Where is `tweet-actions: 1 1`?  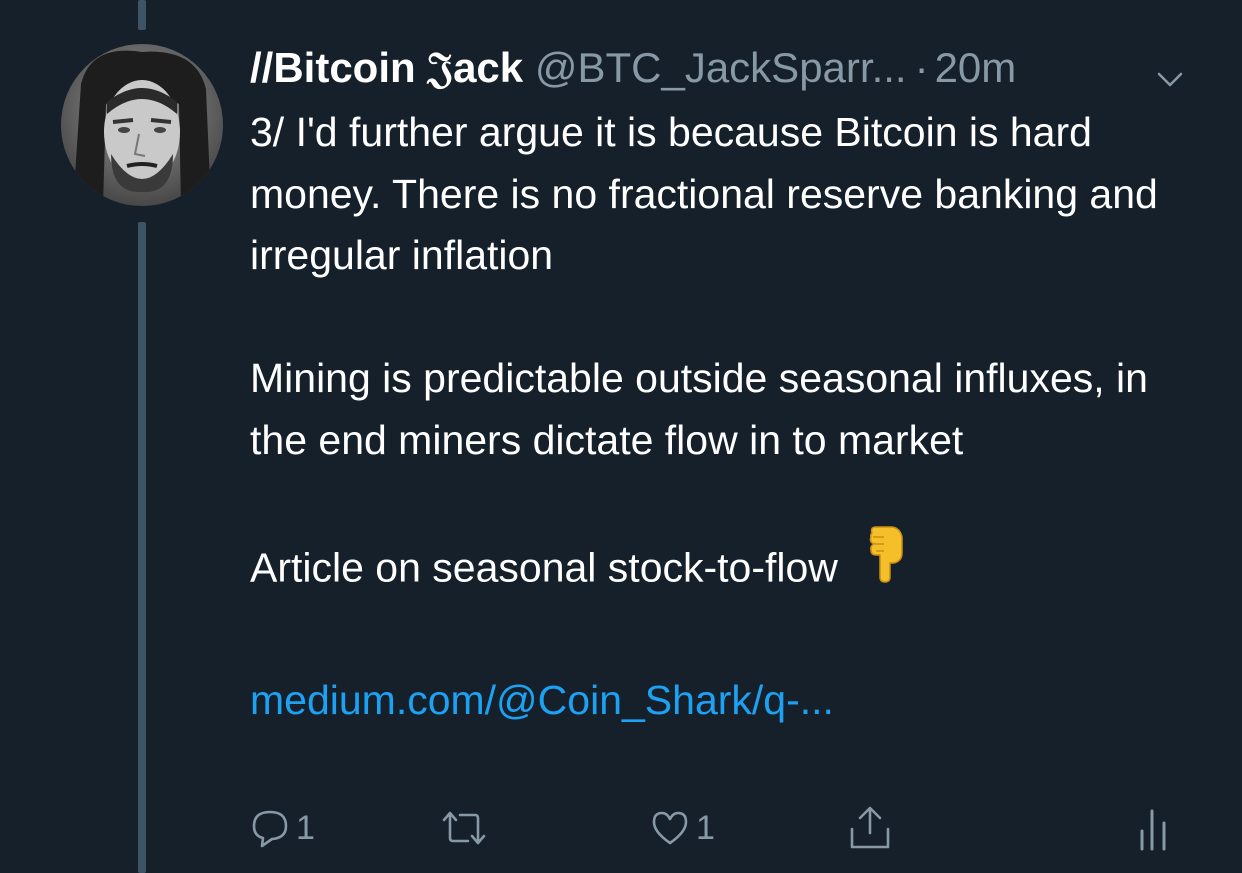 tweet-actions: 1 1 is located at coordinates (715, 828).